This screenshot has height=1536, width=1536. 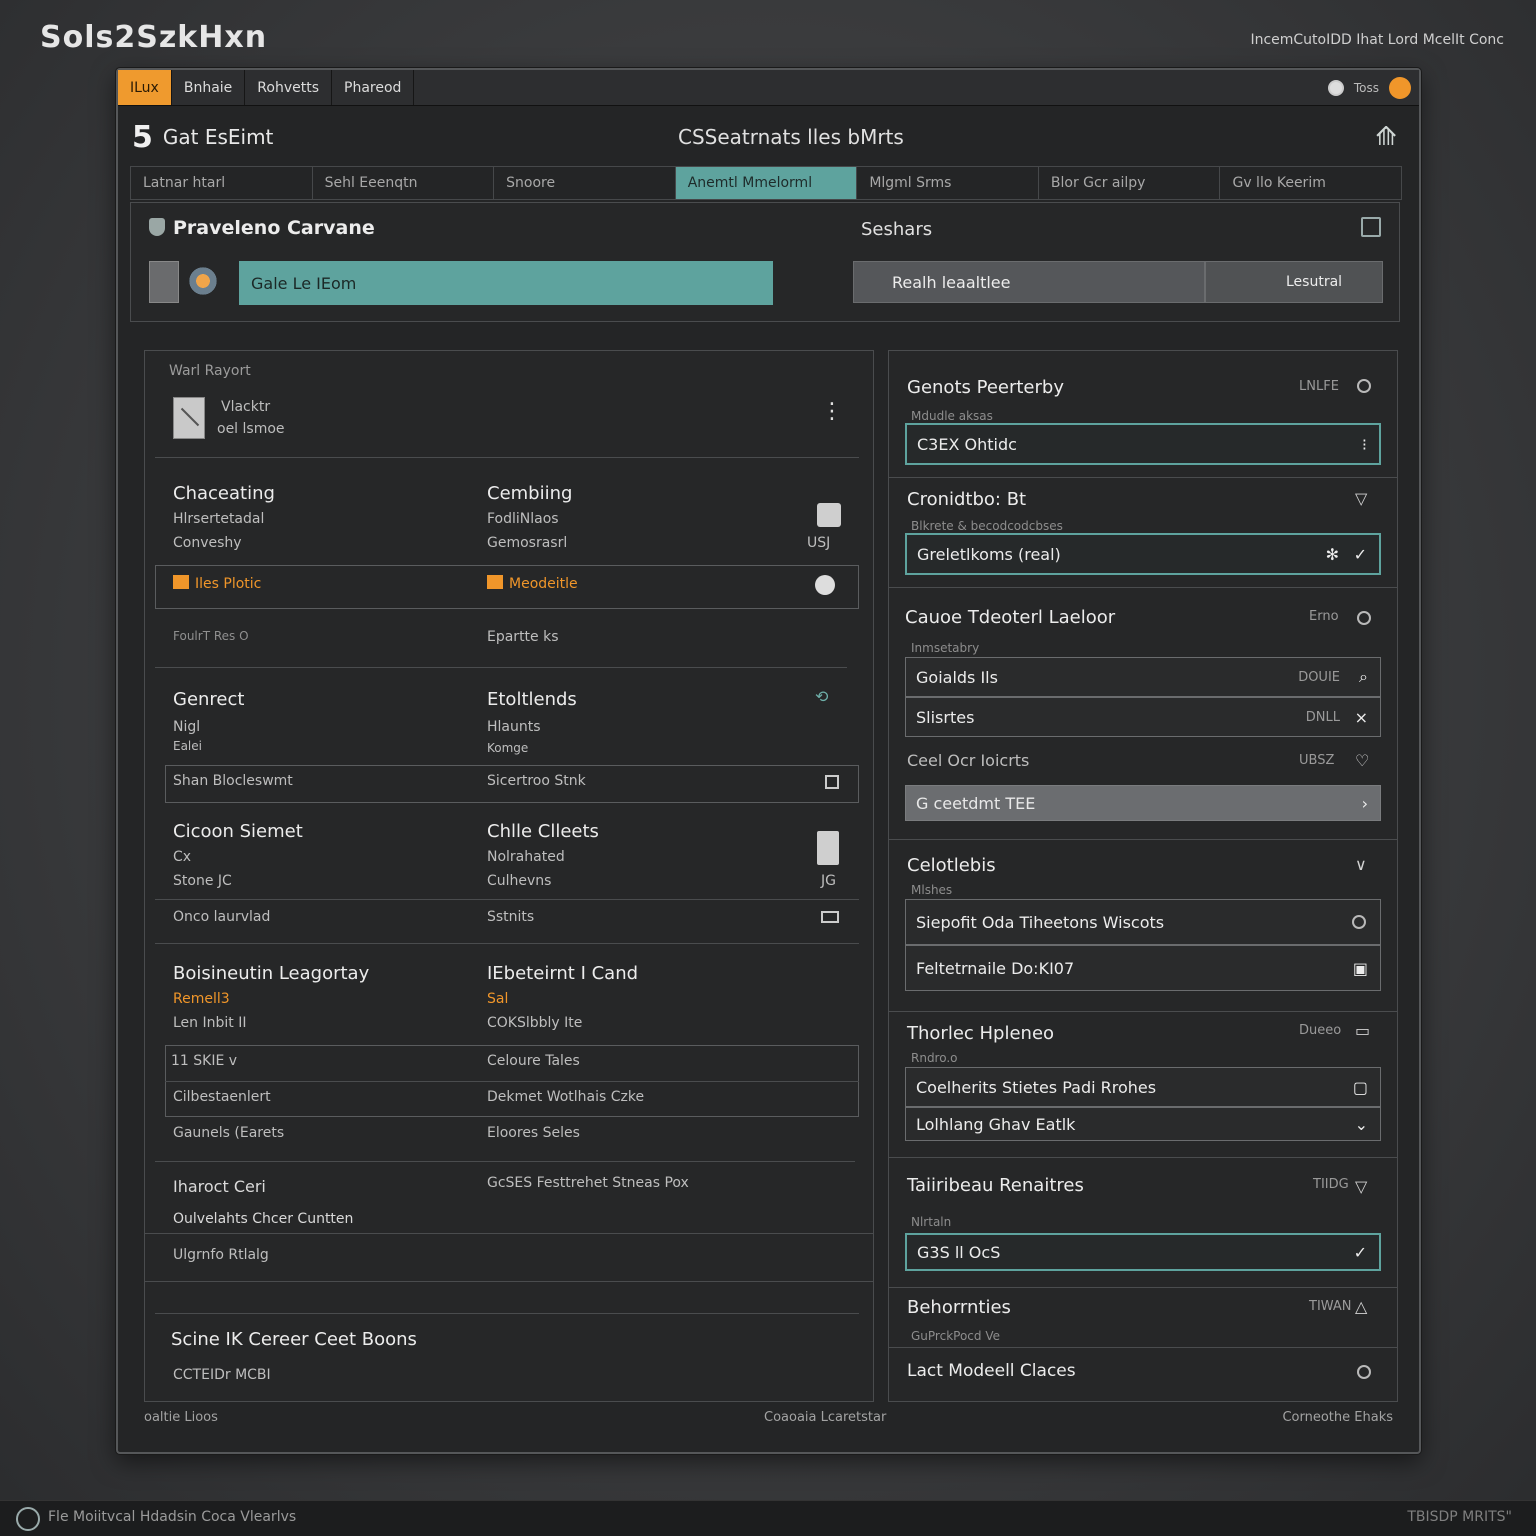 I want to click on section-line: Culhevns, so click(x=519, y=881).